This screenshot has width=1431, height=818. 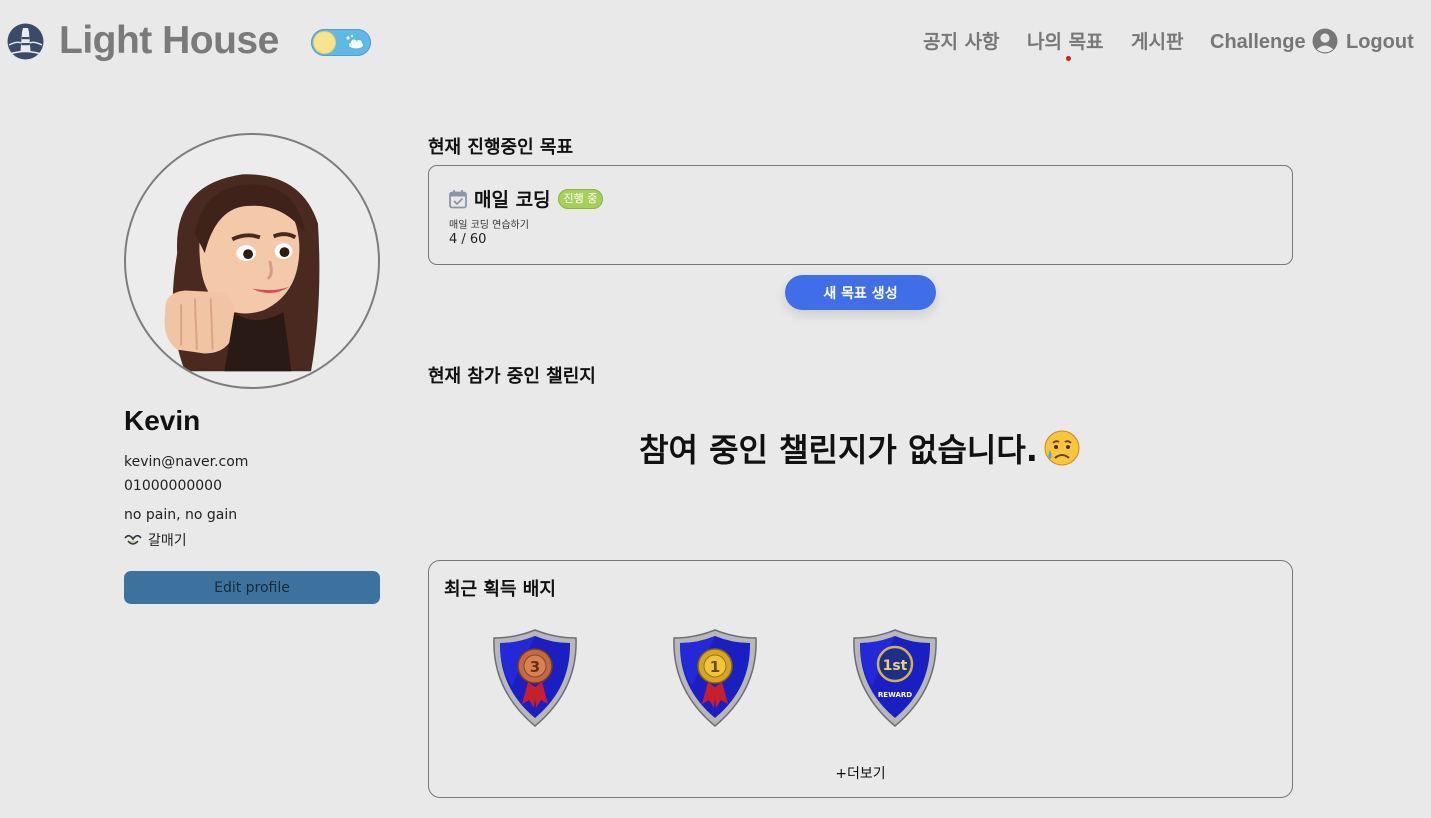 I want to click on avatar, so click(x=252, y=261).